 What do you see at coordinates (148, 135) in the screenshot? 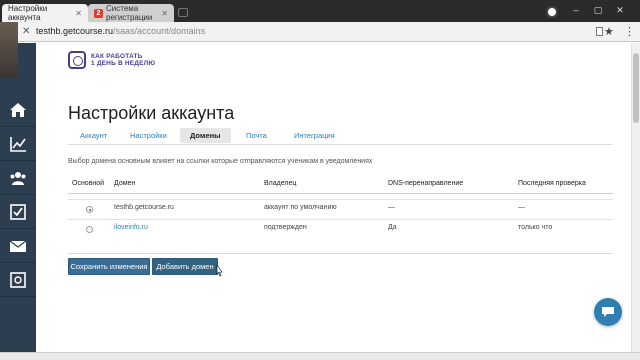
I see `tab-settings: Настройки` at bounding box center [148, 135].